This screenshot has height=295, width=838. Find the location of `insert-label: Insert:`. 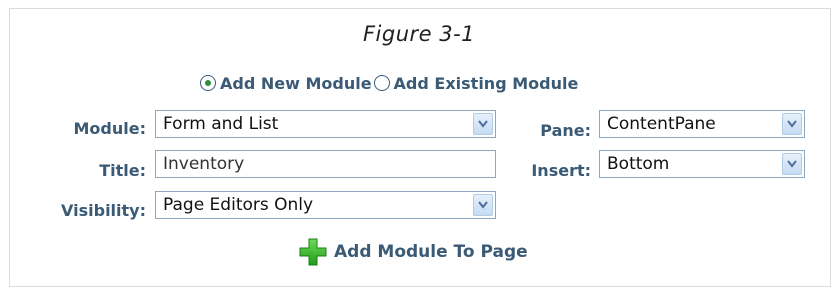

insert-label: Insert: is located at coordinates (561, 170).